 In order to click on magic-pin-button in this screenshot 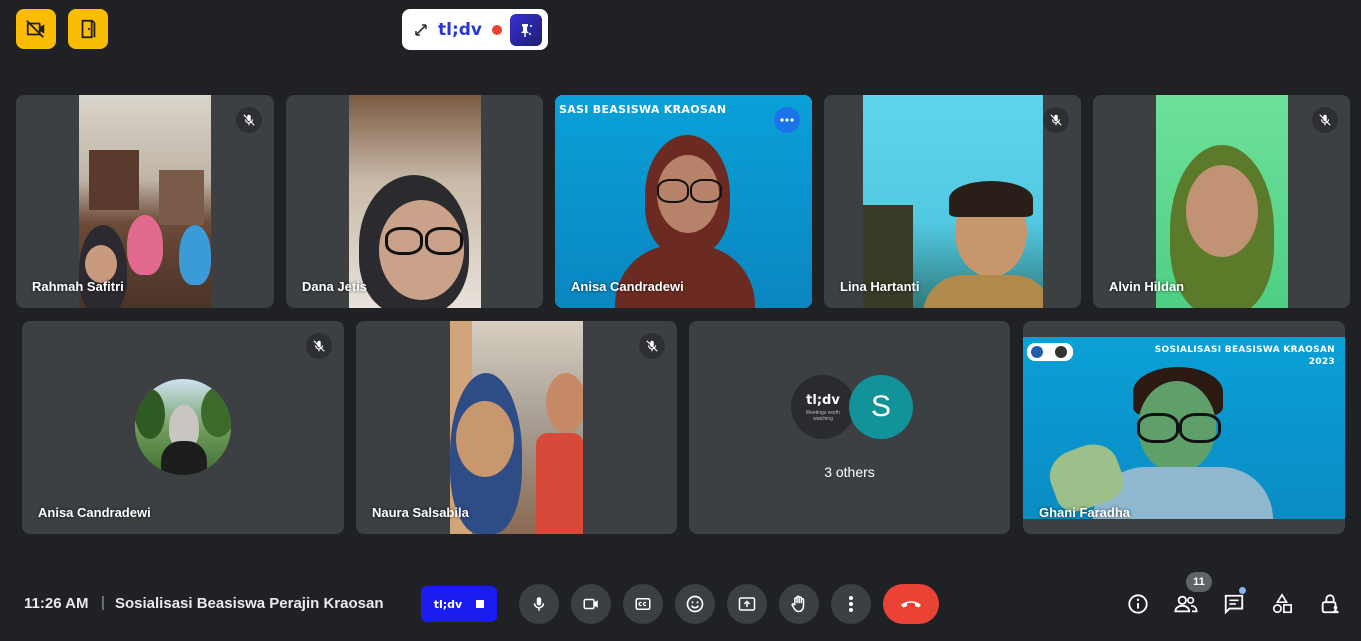, I will do `click(526, 29)`.